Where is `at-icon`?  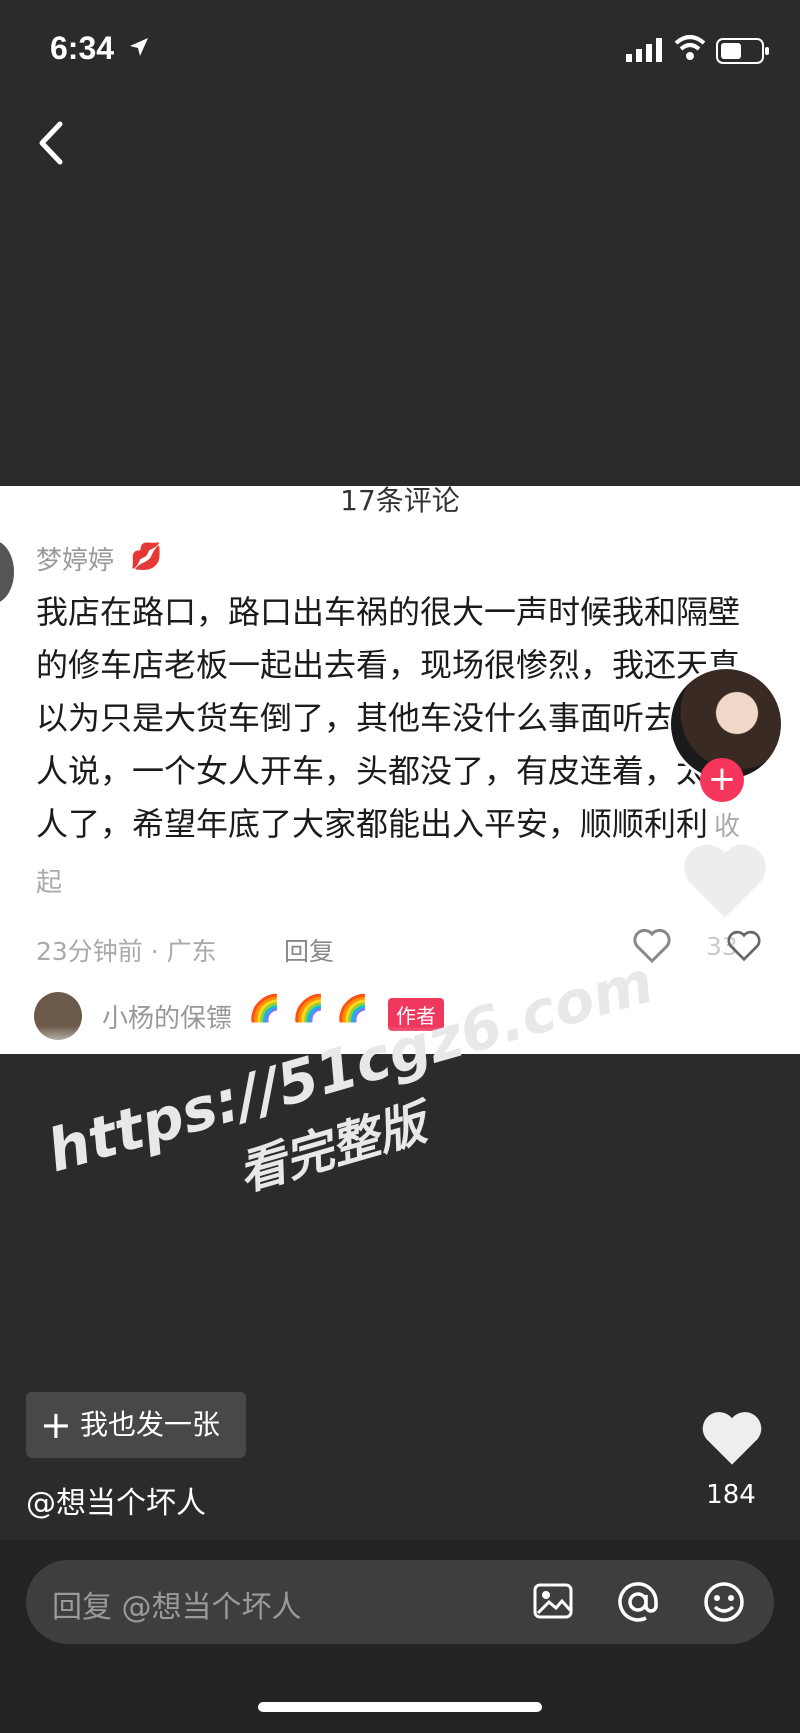 at-icon is located at coordinates (638, 1602).